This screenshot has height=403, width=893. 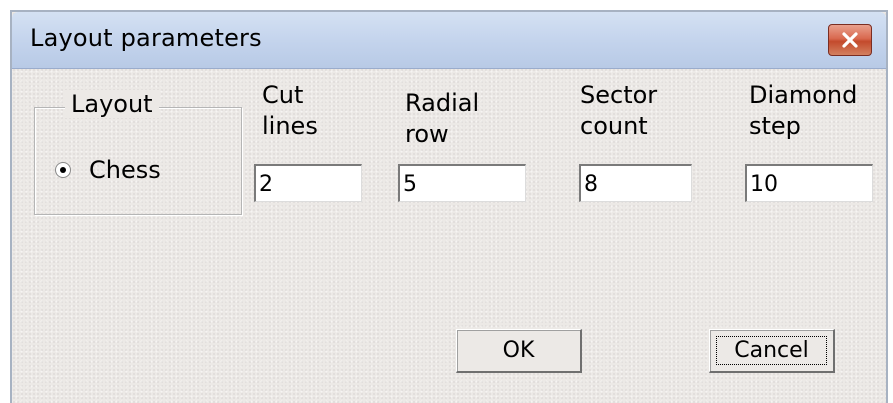 What do you see at coordinates (138, 152) in the screenshot?
I see `layout-groupbox: Layout Chess` at bounding box center [138, 152].